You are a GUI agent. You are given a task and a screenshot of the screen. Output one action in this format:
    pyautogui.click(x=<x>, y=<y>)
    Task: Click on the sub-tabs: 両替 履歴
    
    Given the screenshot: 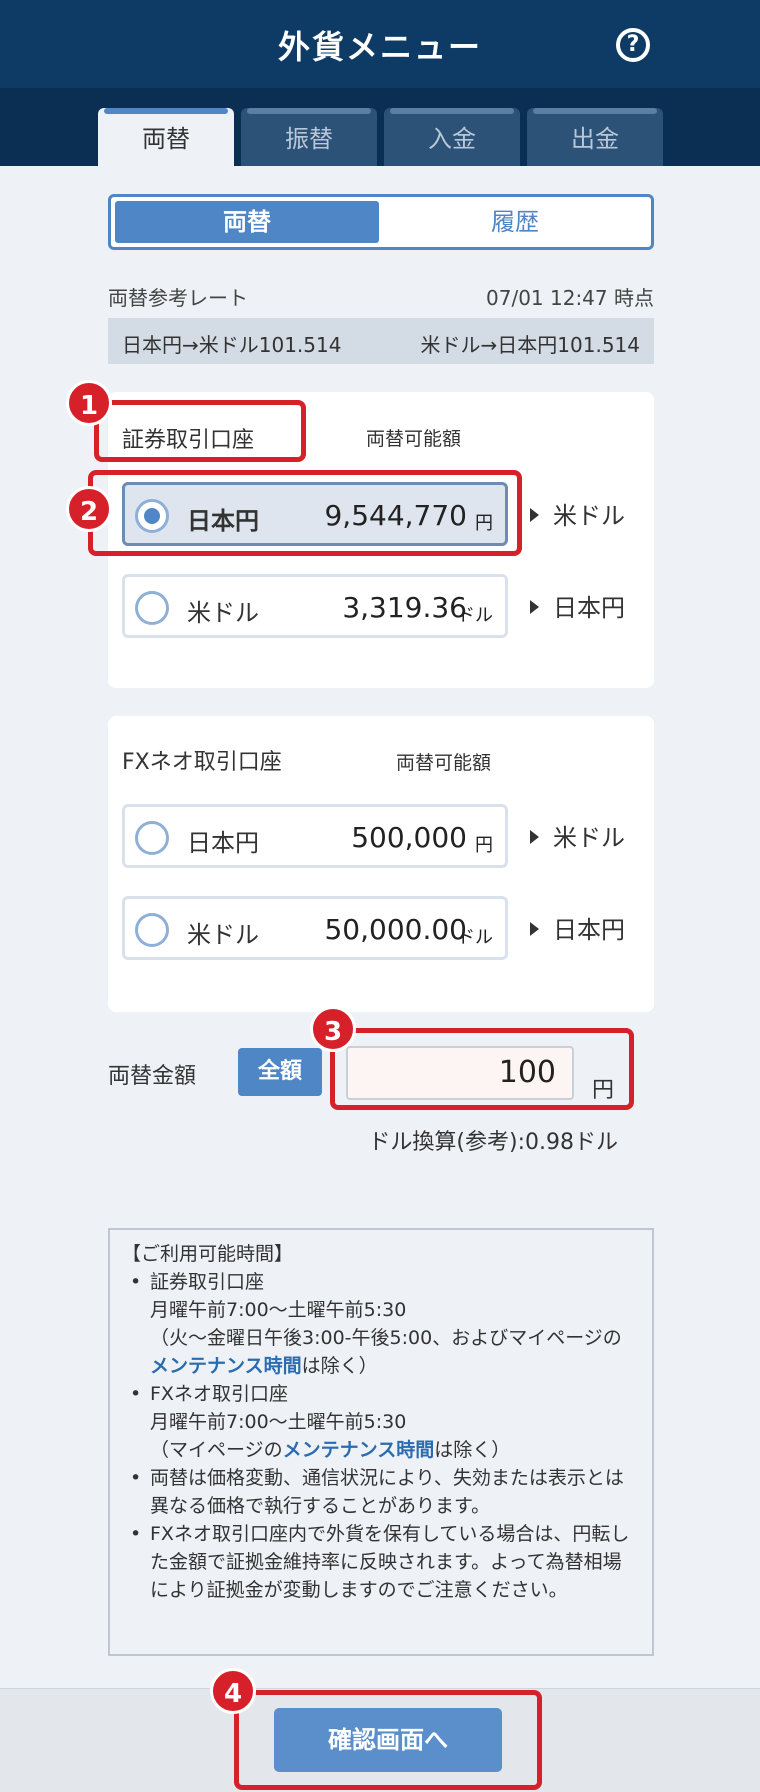 What is the action you would take?
    pyautogui.click(x=381, y=222)
    